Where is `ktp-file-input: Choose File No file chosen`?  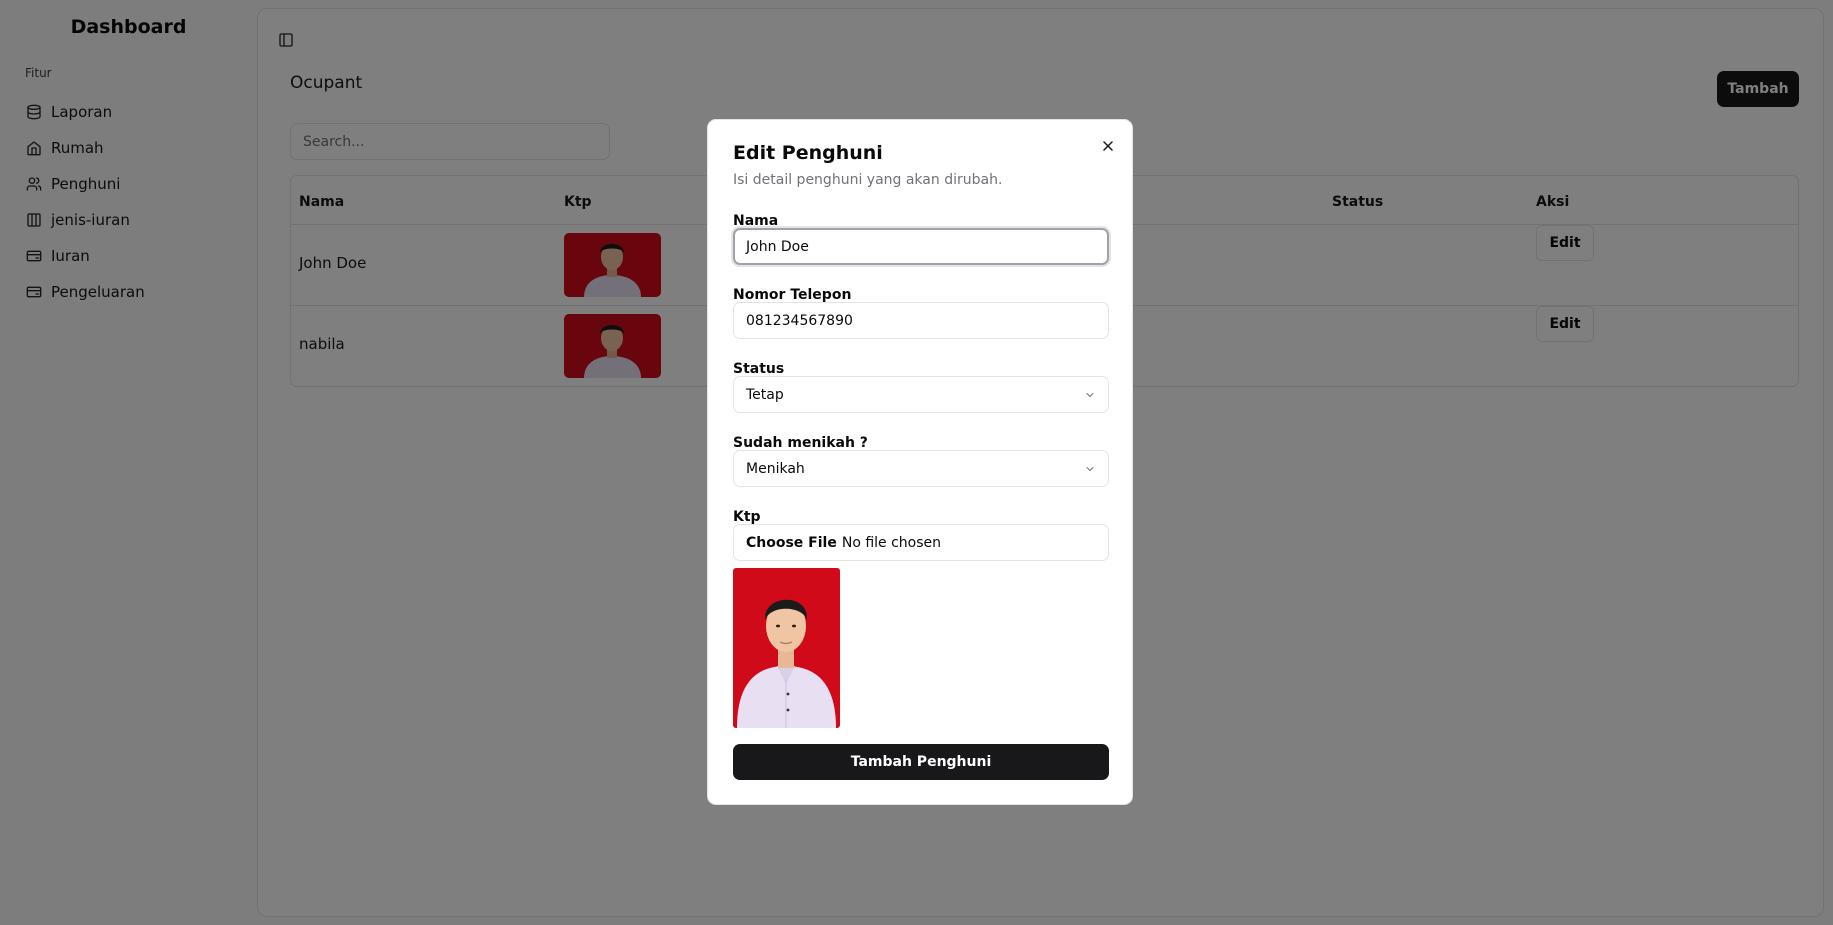
ktp-file-input: Choose File No file chosen is located at coordinates (921, 542).